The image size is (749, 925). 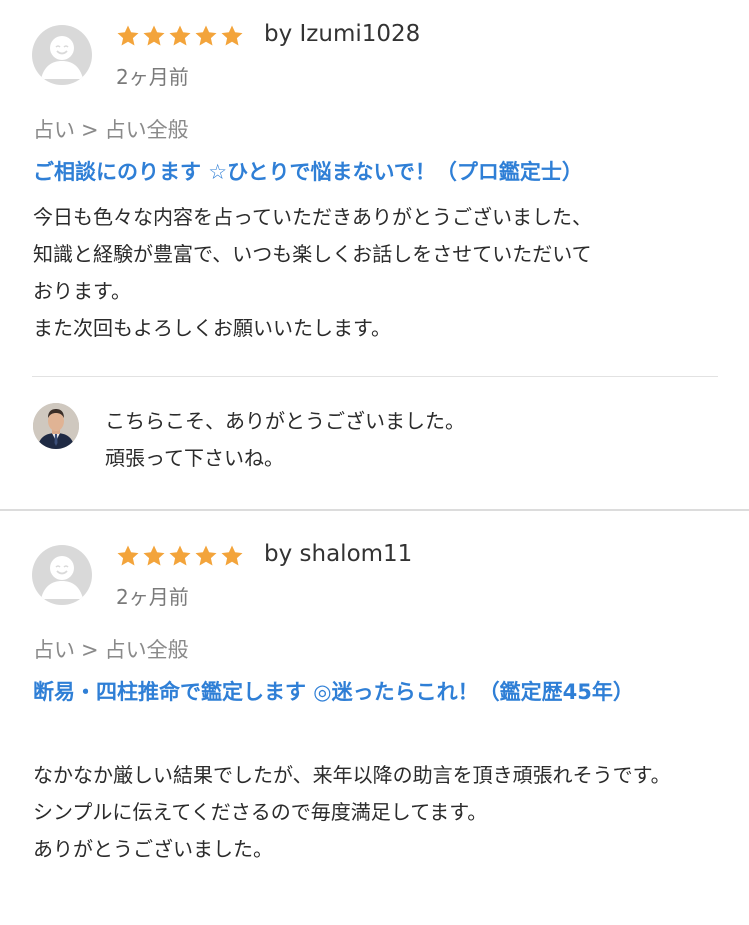 What do you see at coordinates (82, 291) in the screenshot?
I see `comment-line: おります。` at bounding box center [82, 291].